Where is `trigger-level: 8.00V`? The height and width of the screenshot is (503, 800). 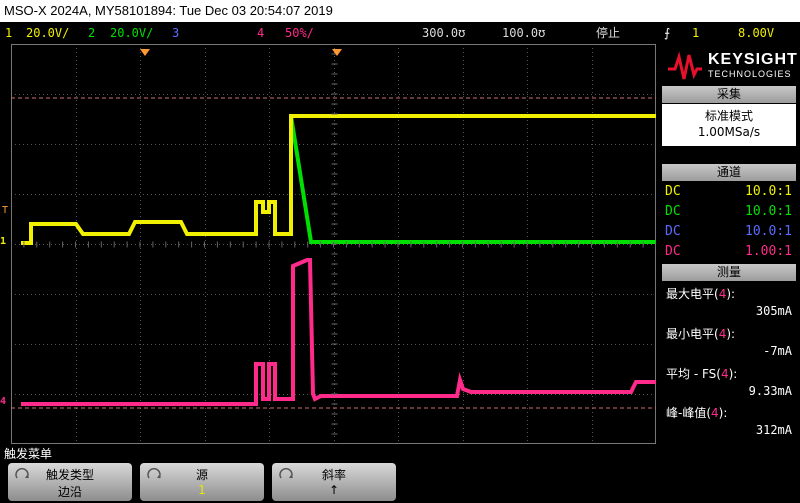
trigger-level: 8.00V is located at coordinates (756, 33).